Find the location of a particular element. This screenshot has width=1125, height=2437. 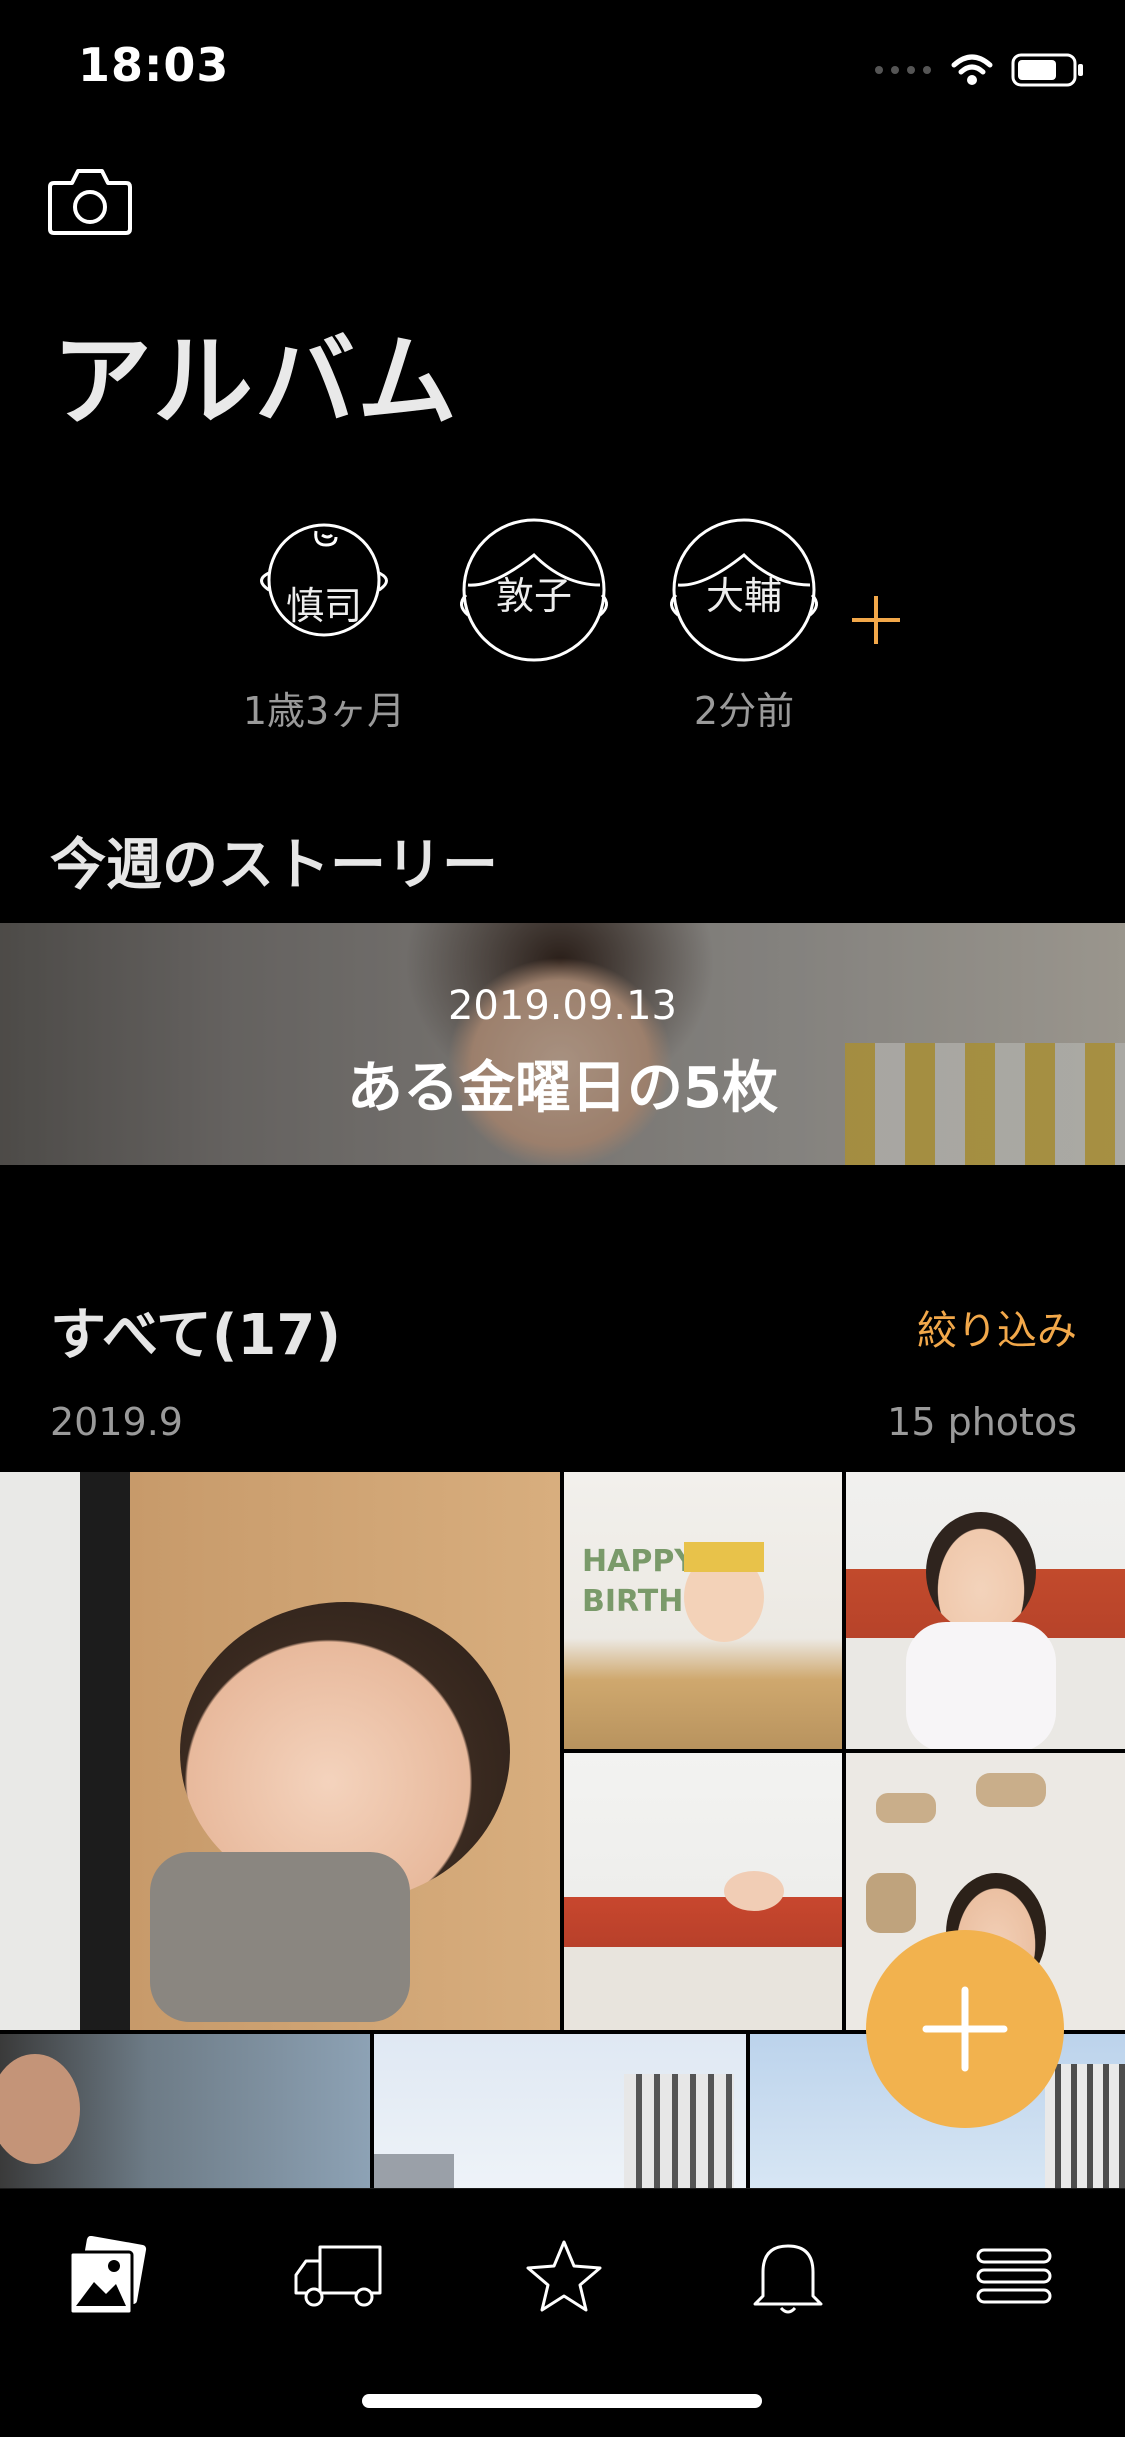

birthday-banner-text: HAPPY BIRTH is located at coordinates (639, 1581).